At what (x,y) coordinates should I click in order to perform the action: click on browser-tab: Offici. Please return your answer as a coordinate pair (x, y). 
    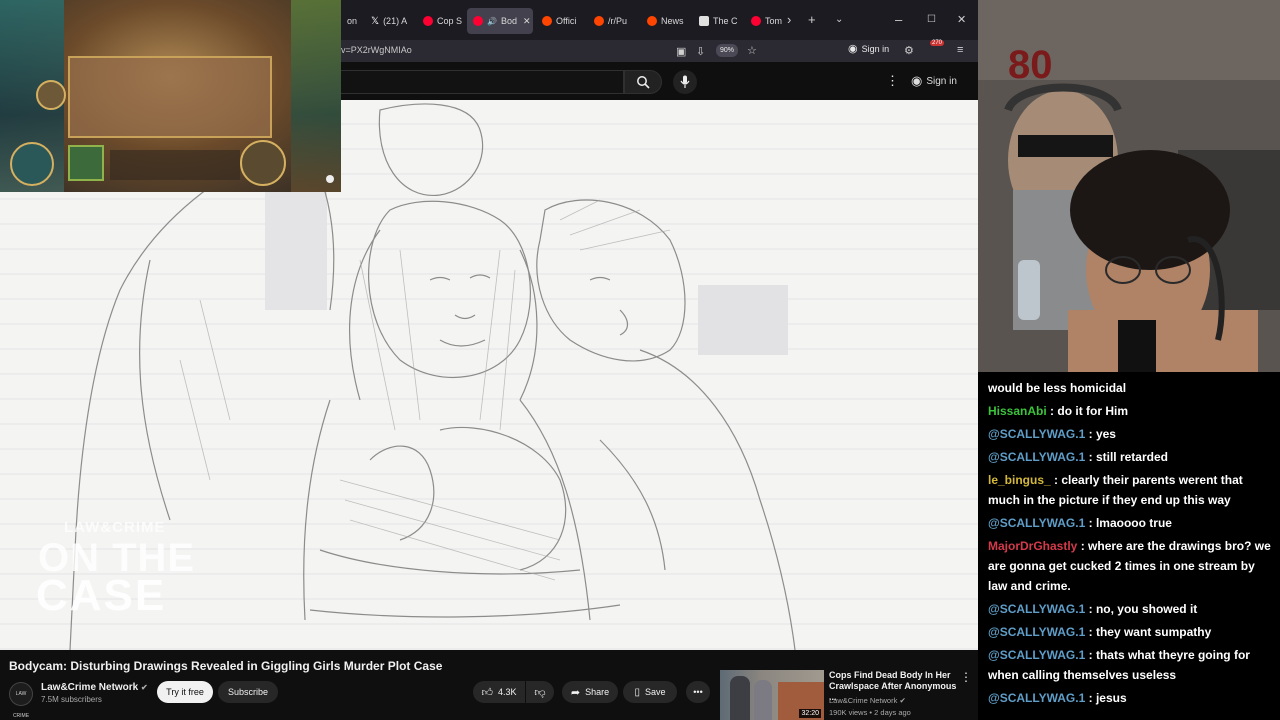
    Looking at the image, I should click on (562, 21).